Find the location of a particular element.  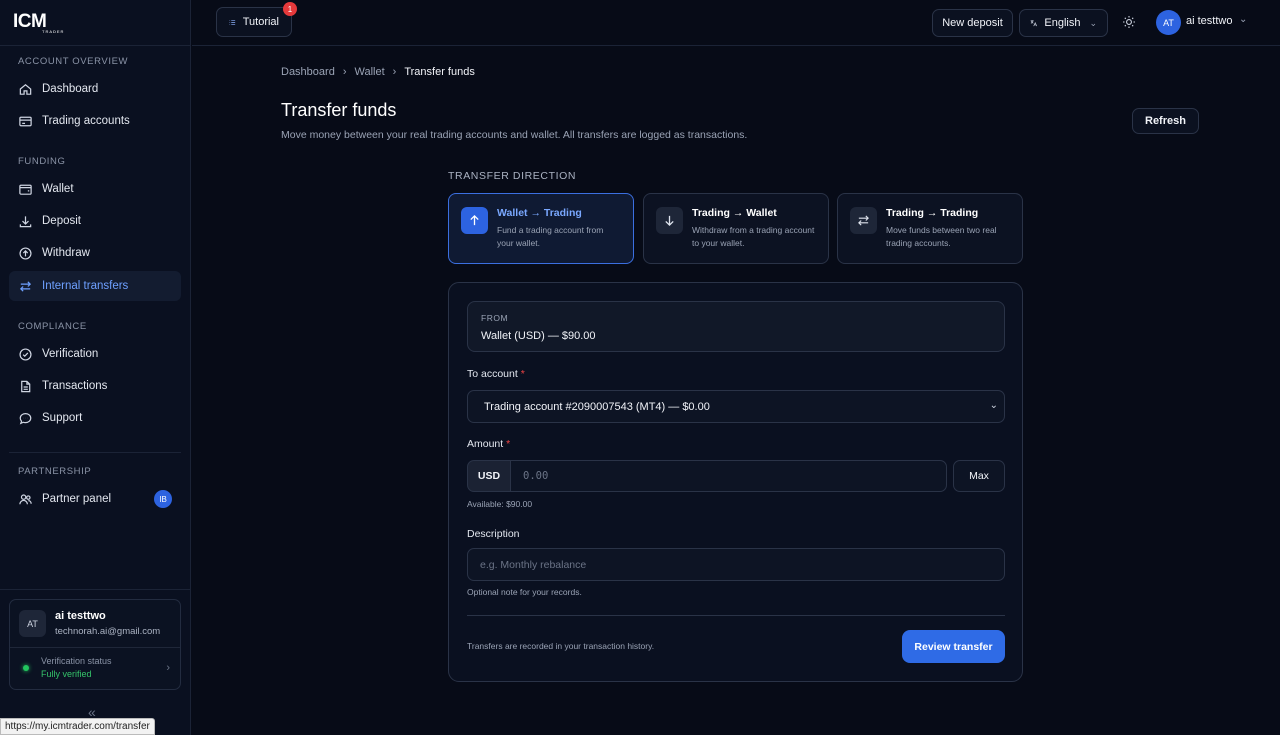

from-account-display: FROM Wallet (USD) — $90.00 is located at coordinates (736, 326).